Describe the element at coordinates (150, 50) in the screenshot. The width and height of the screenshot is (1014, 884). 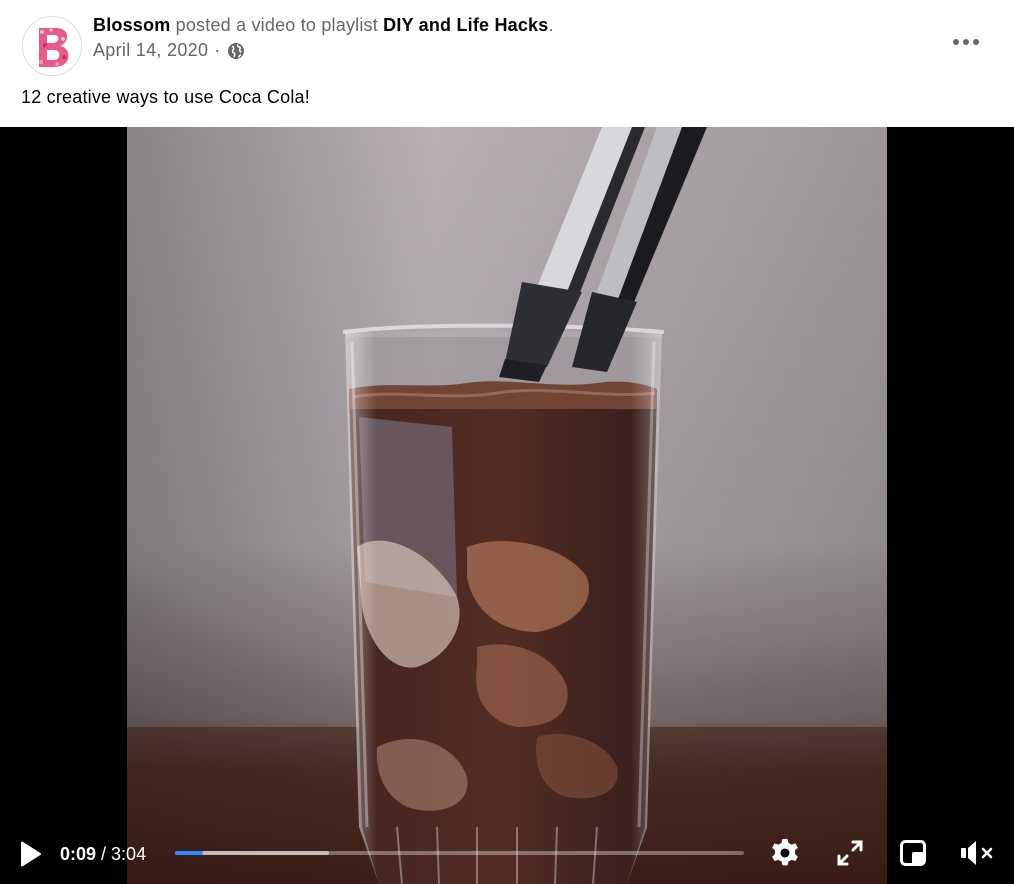
I see `post-date: April 14, 2020` at that location.